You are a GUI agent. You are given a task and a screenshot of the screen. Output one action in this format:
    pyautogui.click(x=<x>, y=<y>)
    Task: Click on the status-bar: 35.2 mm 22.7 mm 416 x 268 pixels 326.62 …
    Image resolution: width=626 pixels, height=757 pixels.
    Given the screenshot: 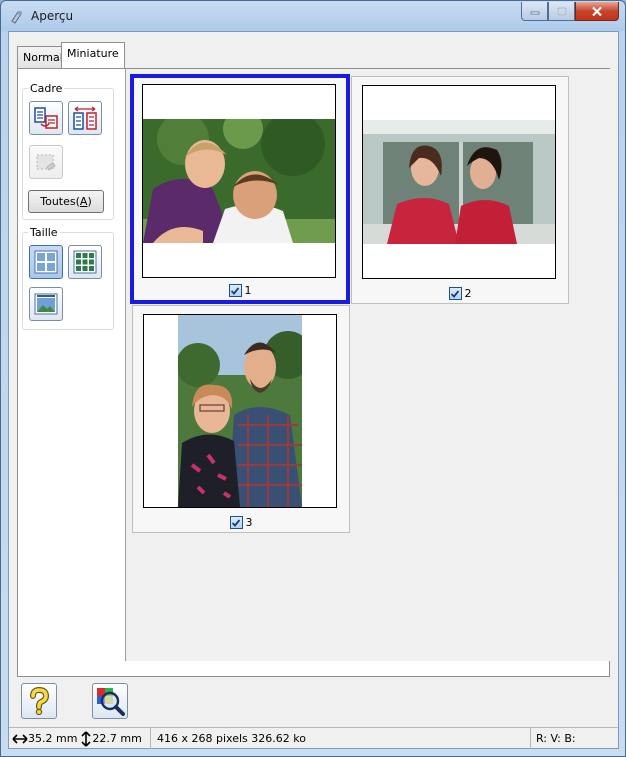 What is the action you would take?
    pyautogui.click(x=313, y=738)
    